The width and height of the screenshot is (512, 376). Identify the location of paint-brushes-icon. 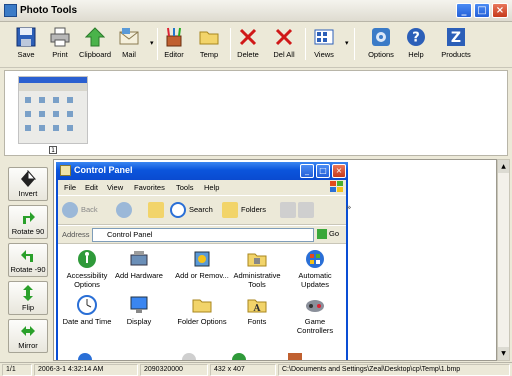
(174, 37).